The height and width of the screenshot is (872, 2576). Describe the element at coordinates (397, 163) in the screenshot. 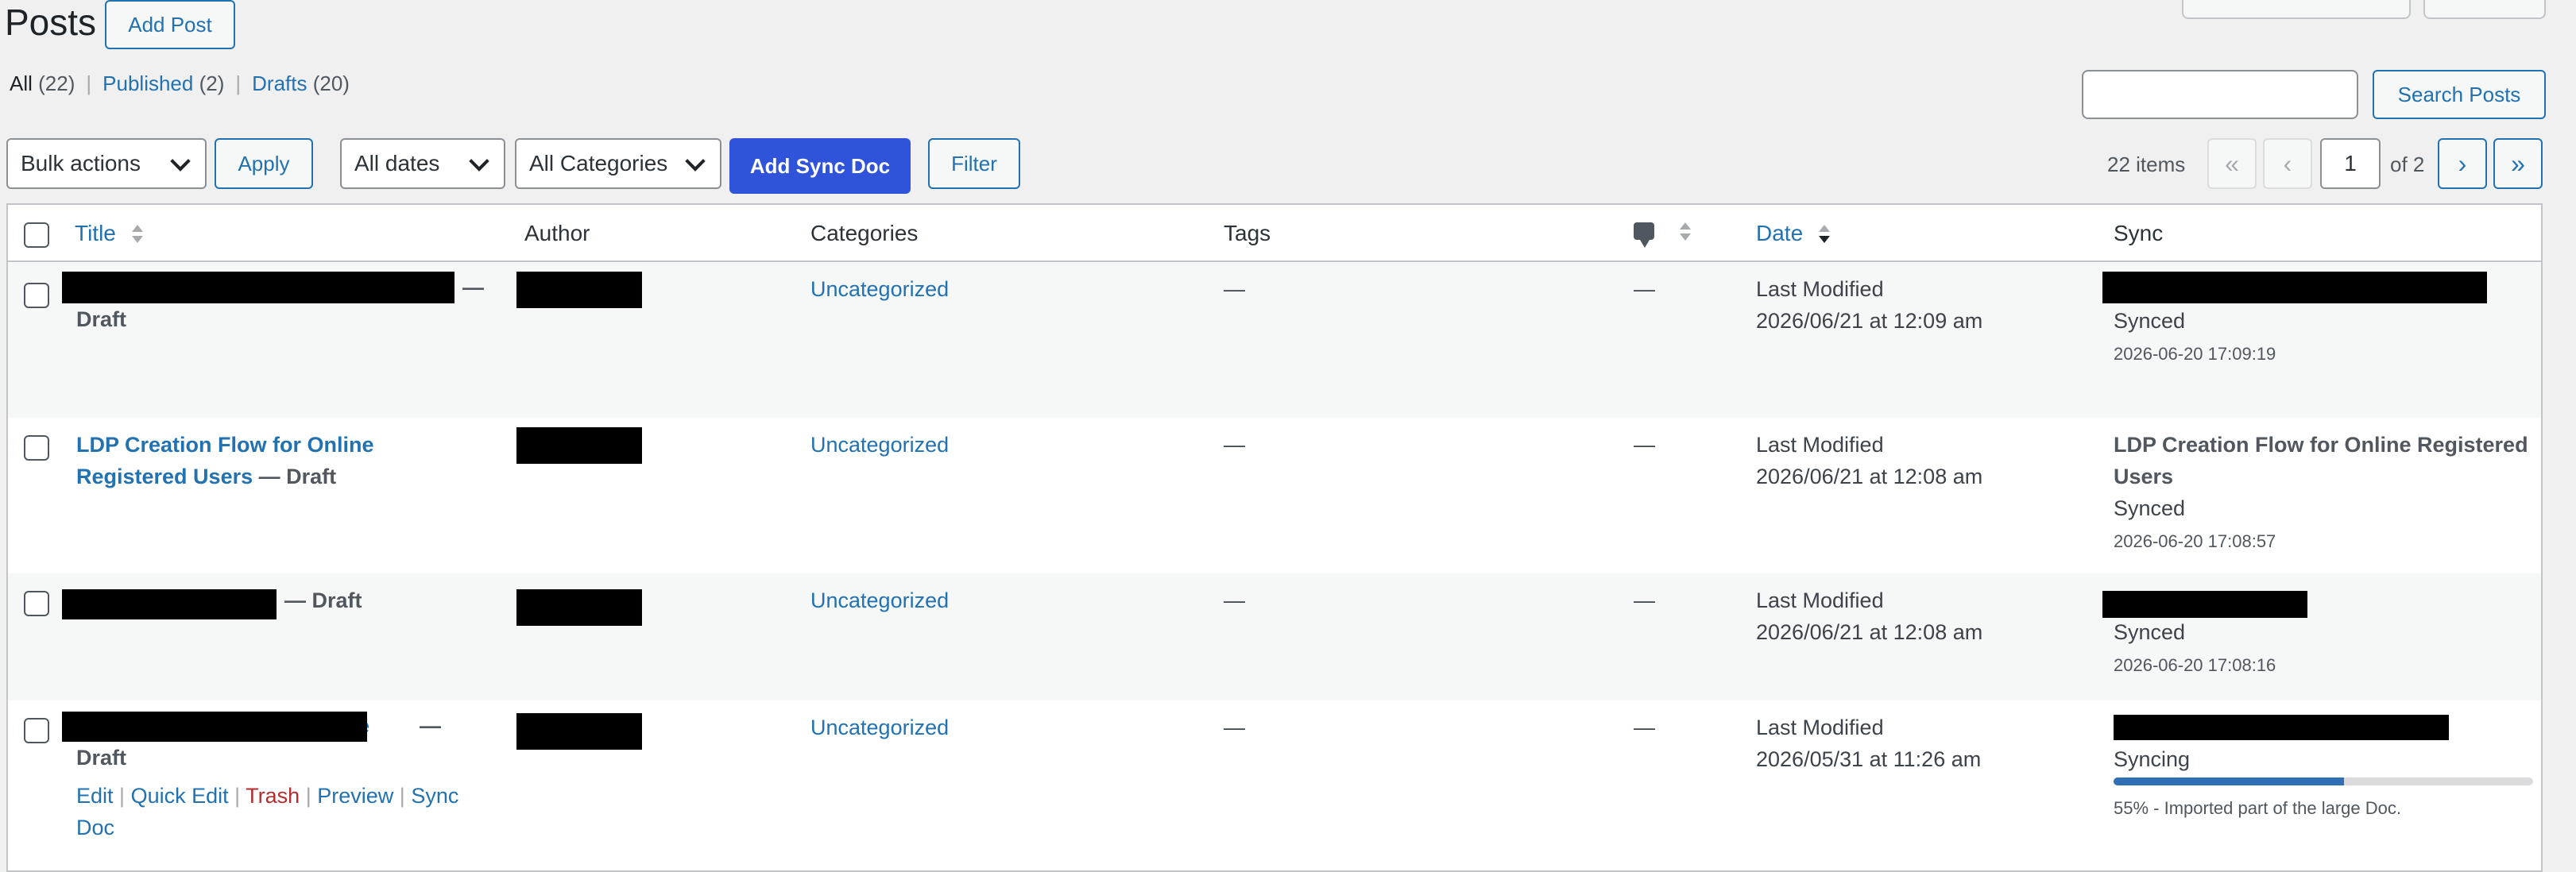

I see `date-filter-value: All dates` at that location.